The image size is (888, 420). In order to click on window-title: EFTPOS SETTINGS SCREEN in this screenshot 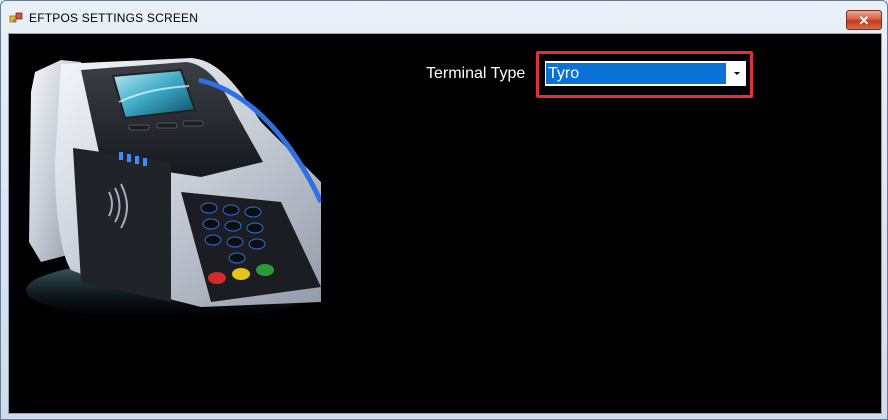, I will do `click(114, 18)`.